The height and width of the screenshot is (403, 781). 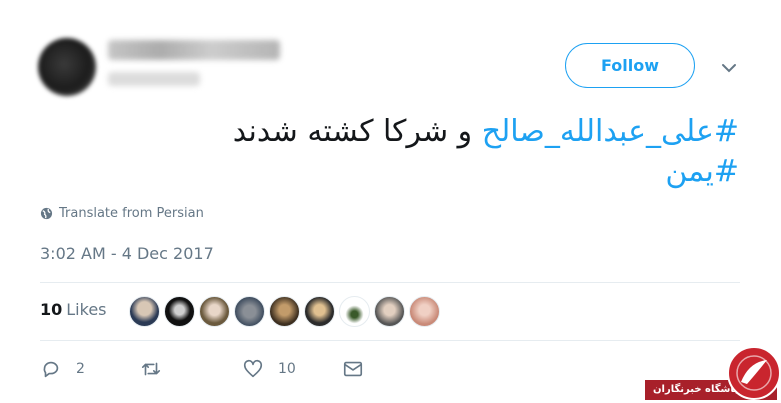 I want to click on liker-avatars, so click(x=284, y=311).